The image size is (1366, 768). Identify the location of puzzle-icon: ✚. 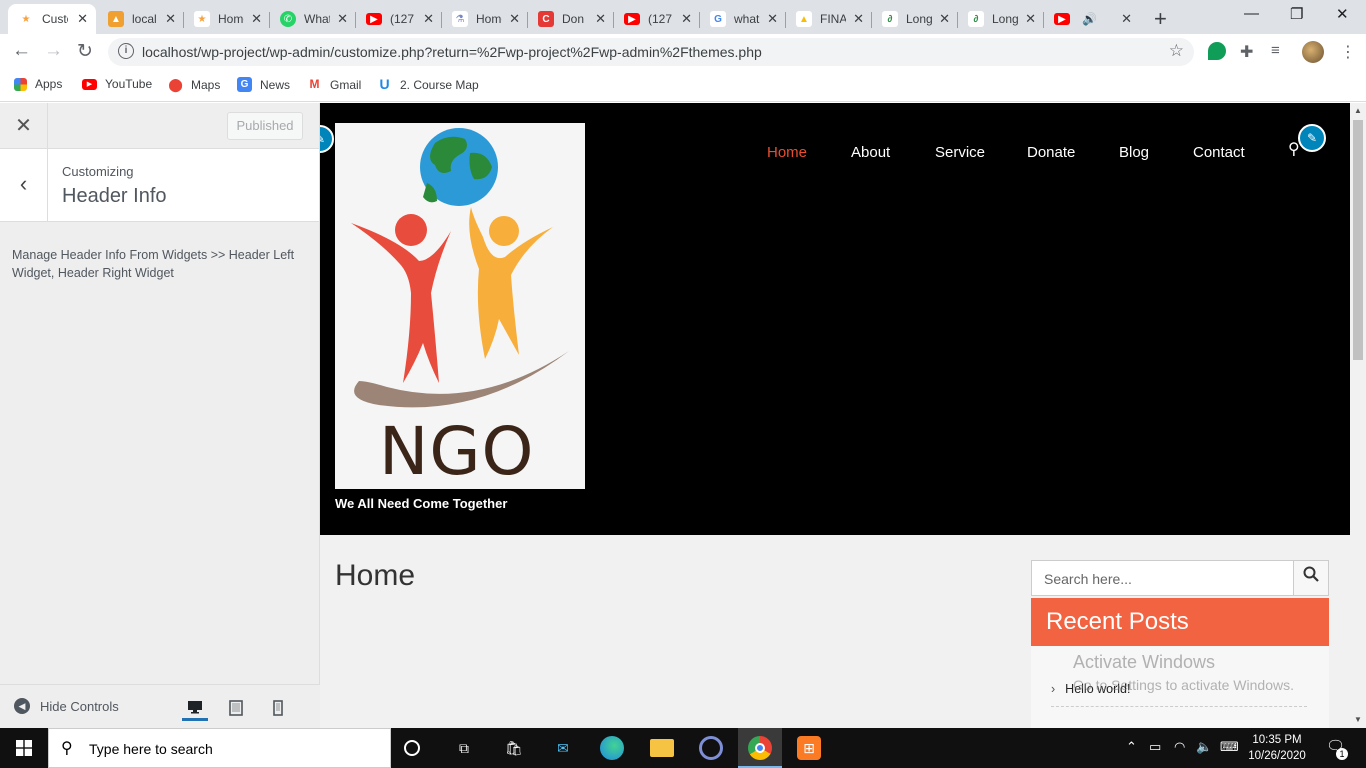
(1249, 51).